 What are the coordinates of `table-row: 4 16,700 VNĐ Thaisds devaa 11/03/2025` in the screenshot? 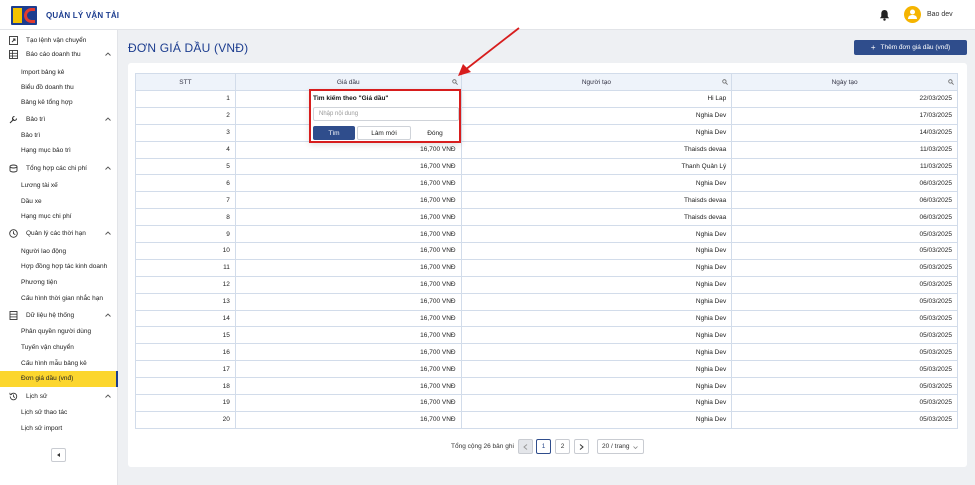 It's located at (546, 149).